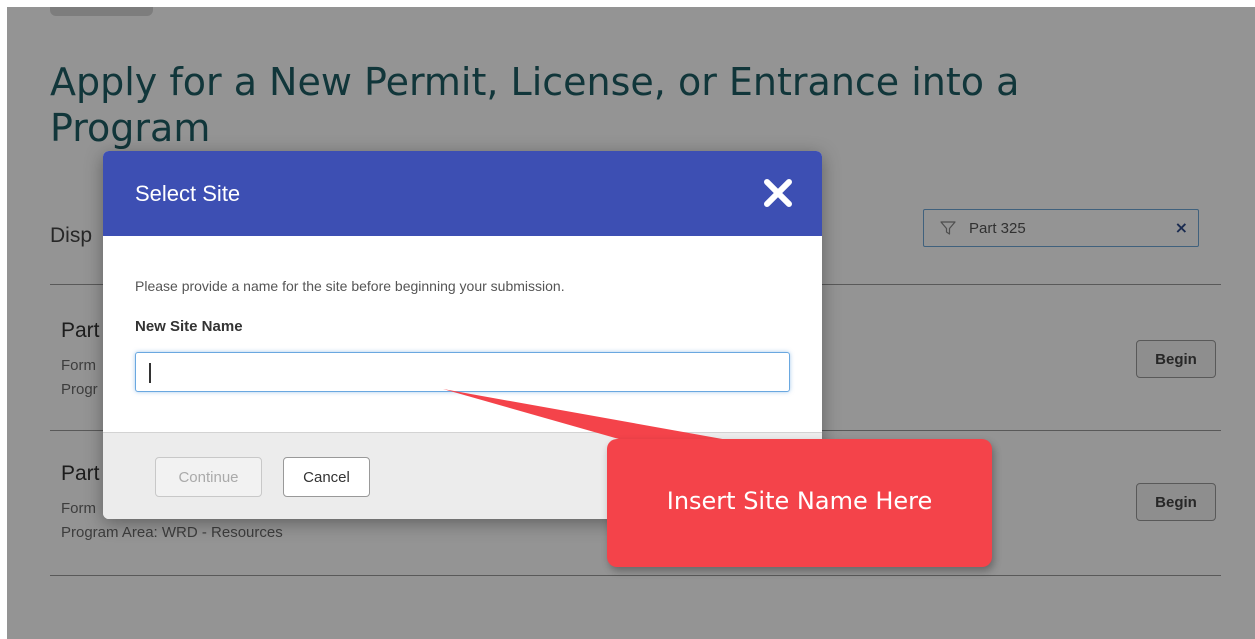  I want to click on continue-button: Continue, so click(208, 477).